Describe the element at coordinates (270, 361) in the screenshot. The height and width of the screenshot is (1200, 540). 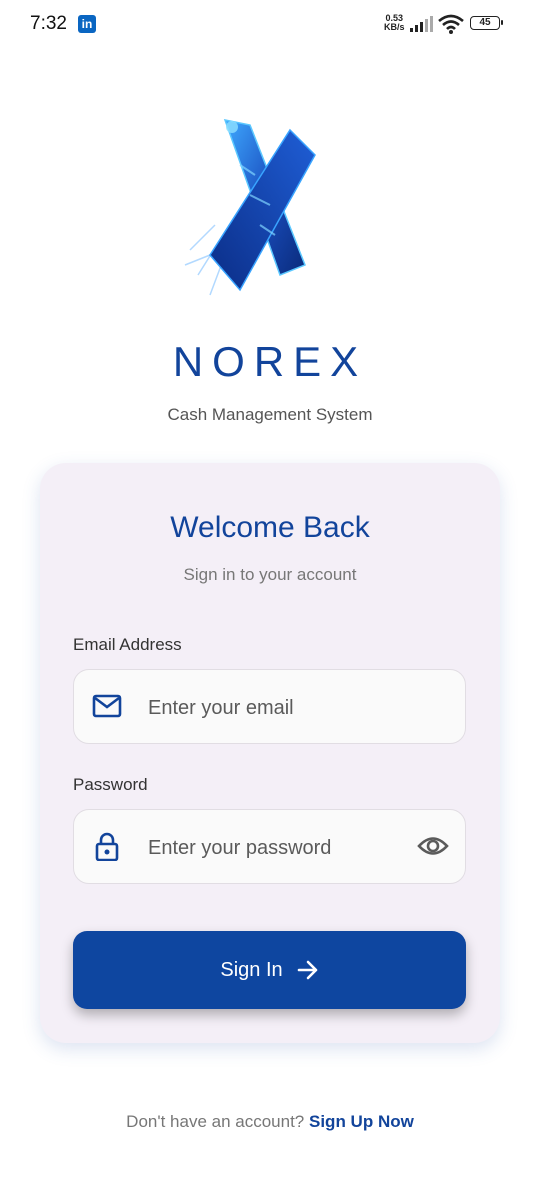
I see `brand-name: NOREX` at that location.